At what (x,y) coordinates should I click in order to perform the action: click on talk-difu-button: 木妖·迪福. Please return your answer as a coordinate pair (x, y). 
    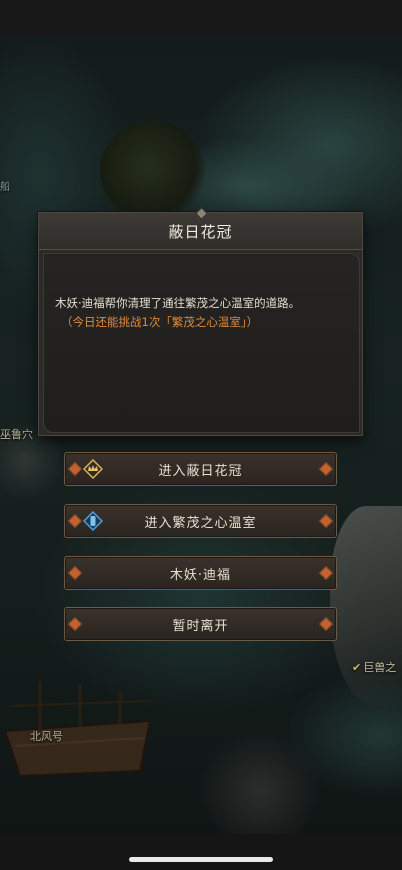
    Looking at the image, I should click on (200, 573).